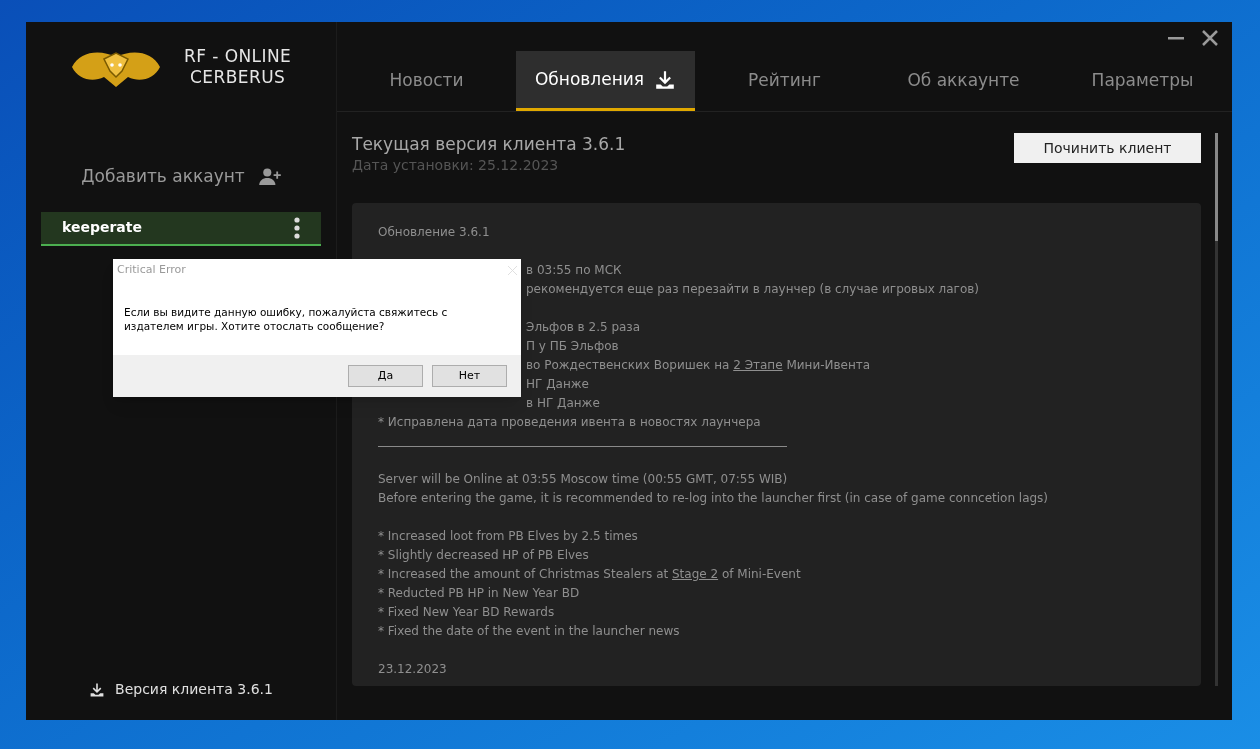  What do you see at coordinates (695, 574) in the screenshot?
I see `stage-link: Stage 2` at bounding box center [695, 574].